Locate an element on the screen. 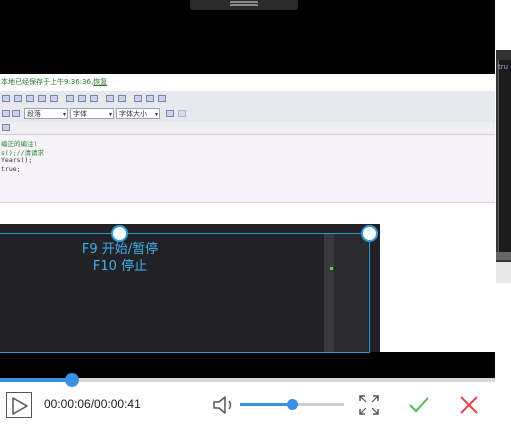  cancel-button is located at coordinates (469, 407).